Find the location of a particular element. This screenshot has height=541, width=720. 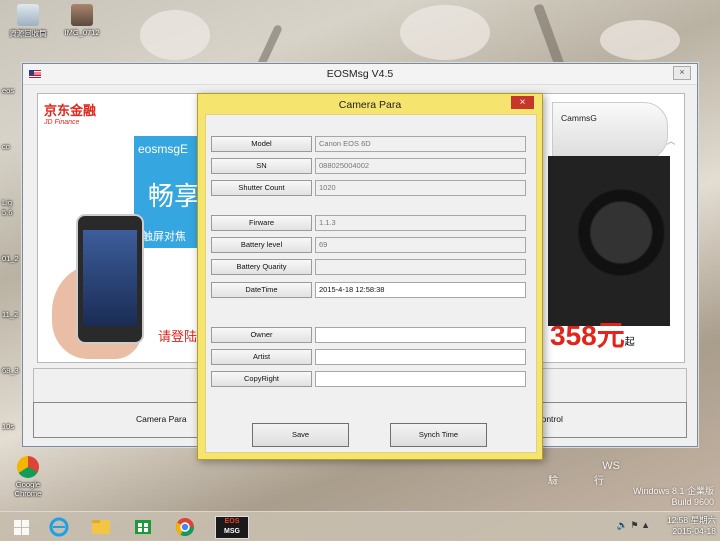

sn-label: SN is located at coordinates (261, 166).